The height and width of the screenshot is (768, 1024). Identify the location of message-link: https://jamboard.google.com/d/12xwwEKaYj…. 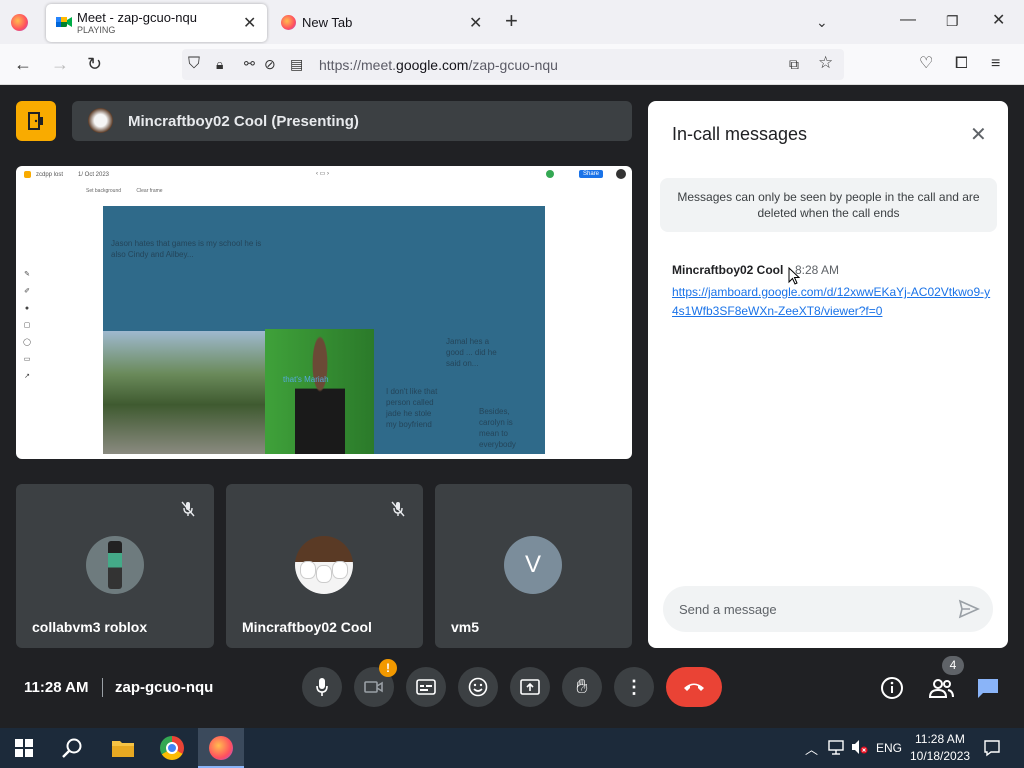
(832, 302).